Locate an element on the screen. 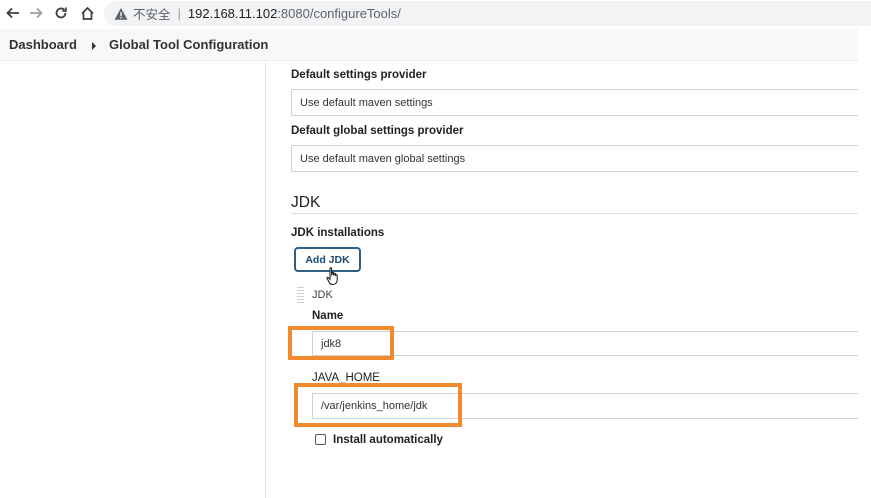 This screenshot has width=871, height=498. url-host: 192.168.11.102 is located at coordinates (232, 13).